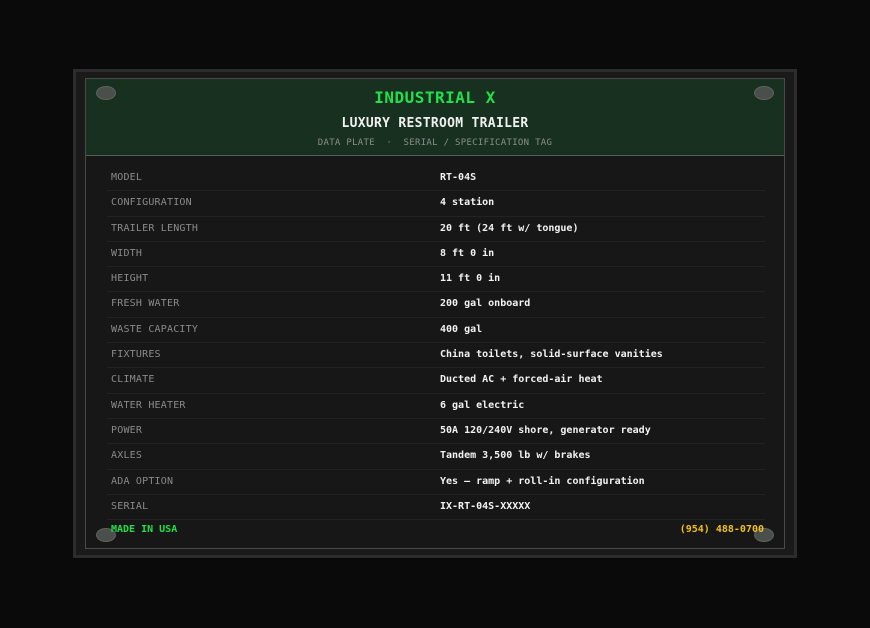  I want to click on spec-row: TRAILER LENGTH 20 ft (24 ft w/ tongue), so click(436, 229).